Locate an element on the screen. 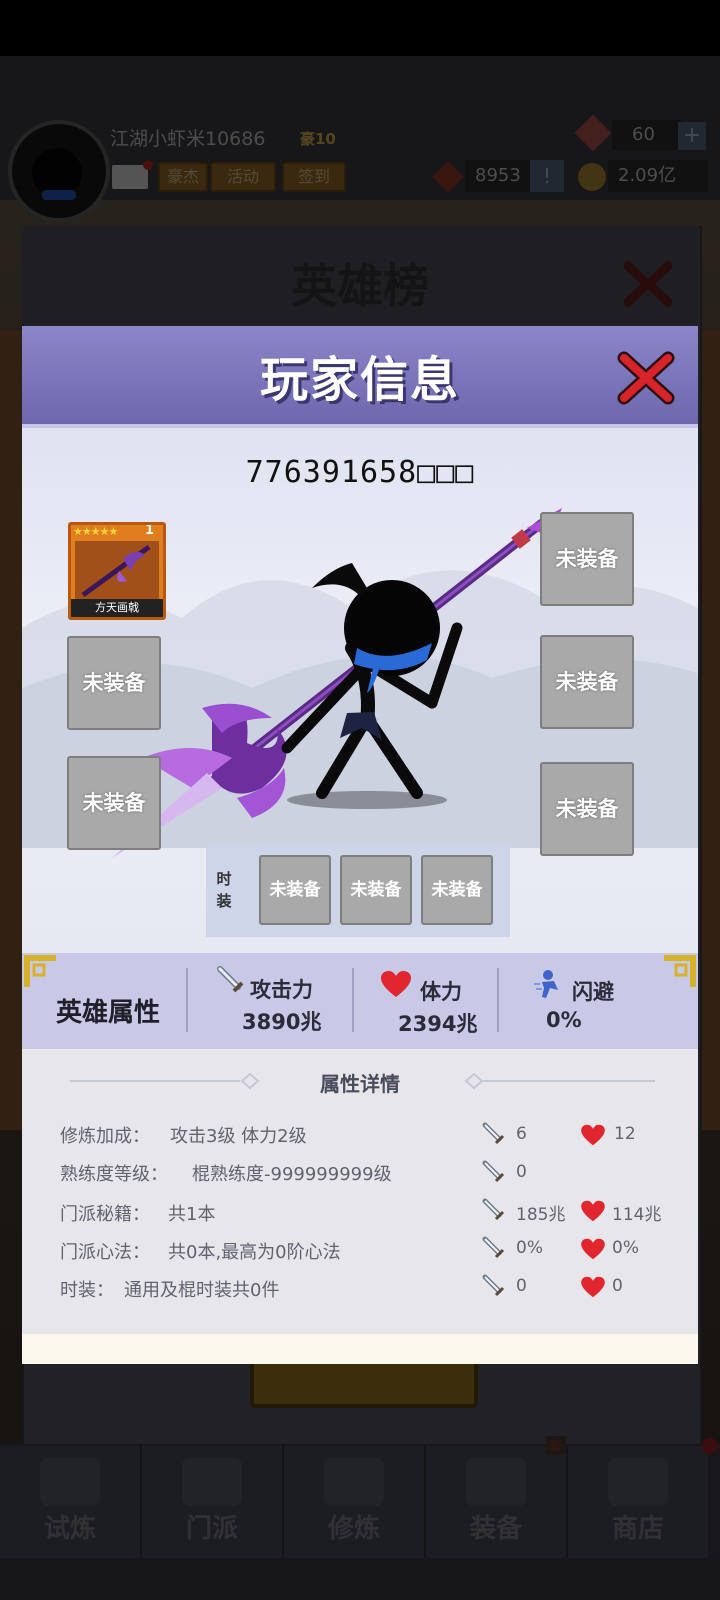  detail-row-value: 攻击3级 体力2级 is located at coordinates (238, 1136).